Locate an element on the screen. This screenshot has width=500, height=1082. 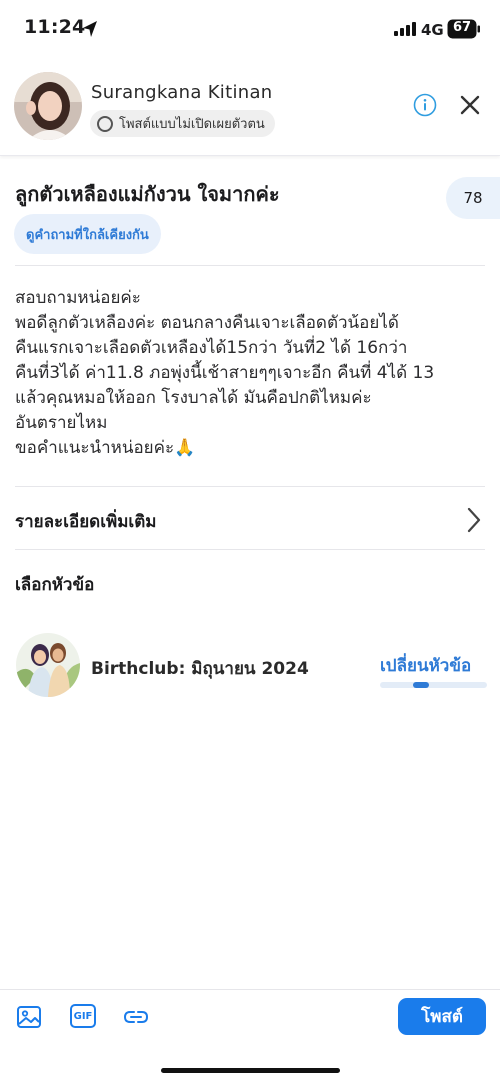
topic-avatar is located at coordinates (48, 665).